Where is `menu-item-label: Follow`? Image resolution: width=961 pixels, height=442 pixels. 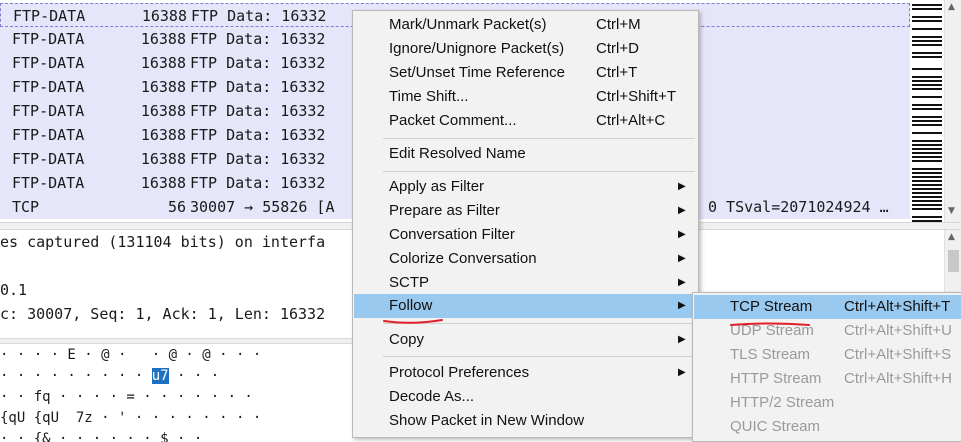 menu-item-label: Follow is located at coordinates (411, 305).